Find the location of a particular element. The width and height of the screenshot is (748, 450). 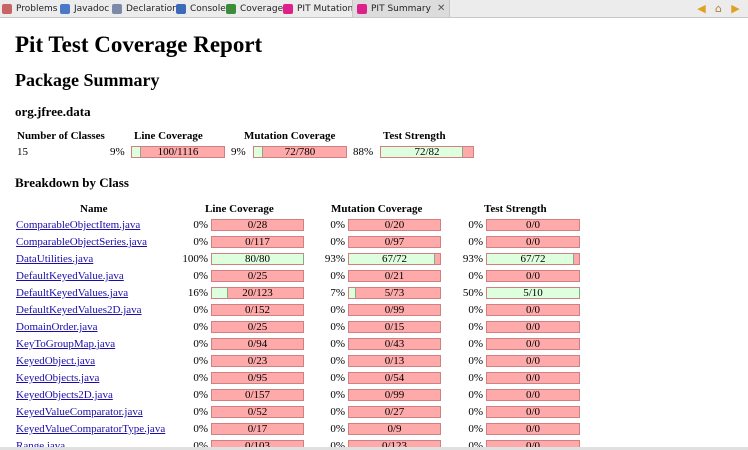

tab-pit-summary: PIT Summary ✕ is located at coordinates (401, 8).